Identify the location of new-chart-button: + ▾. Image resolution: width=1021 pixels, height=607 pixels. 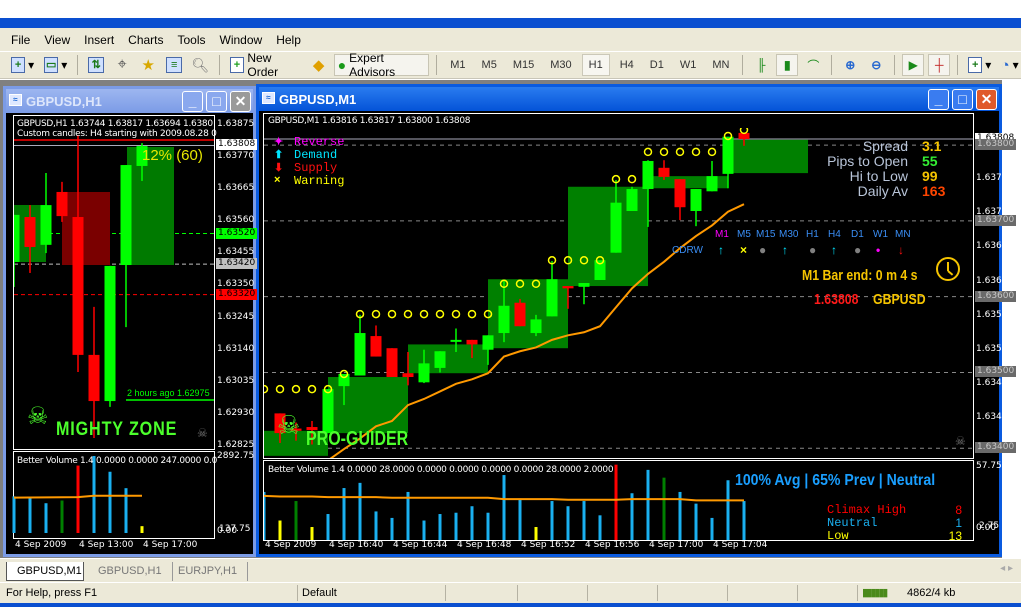
(22, 65).